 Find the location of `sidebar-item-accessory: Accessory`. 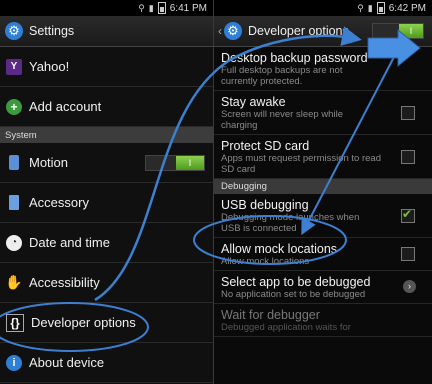

sidebar-item-accessory: Accessory is located at coordinates (106, 203).